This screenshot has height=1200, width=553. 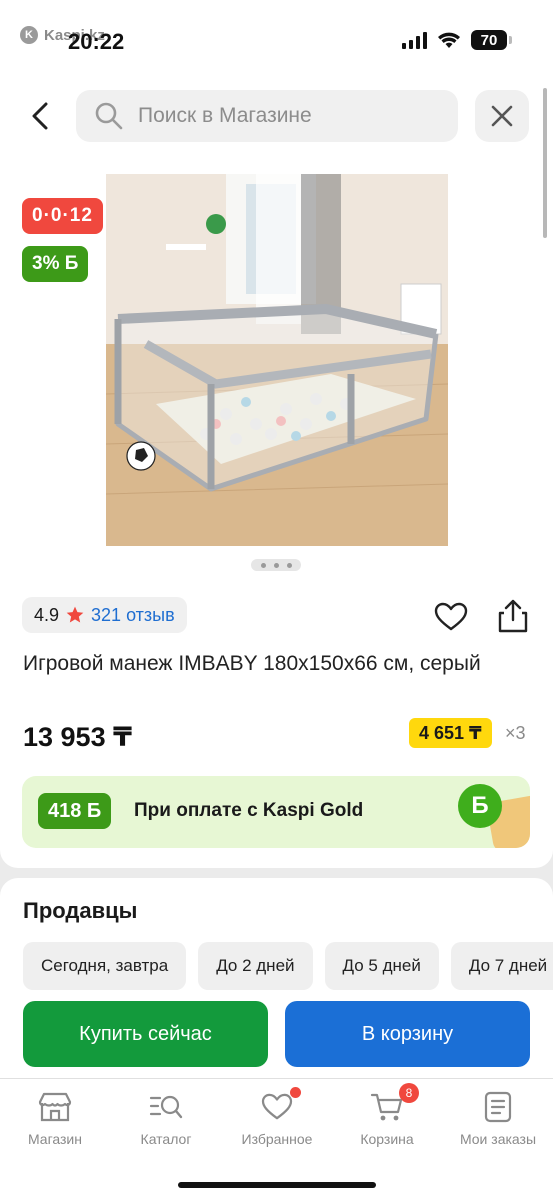 What do you see at coordinates (145, 1034) in the screenshot?
I see `buy-now-button: Купить сейчас` at bounding box center [145, 1034].